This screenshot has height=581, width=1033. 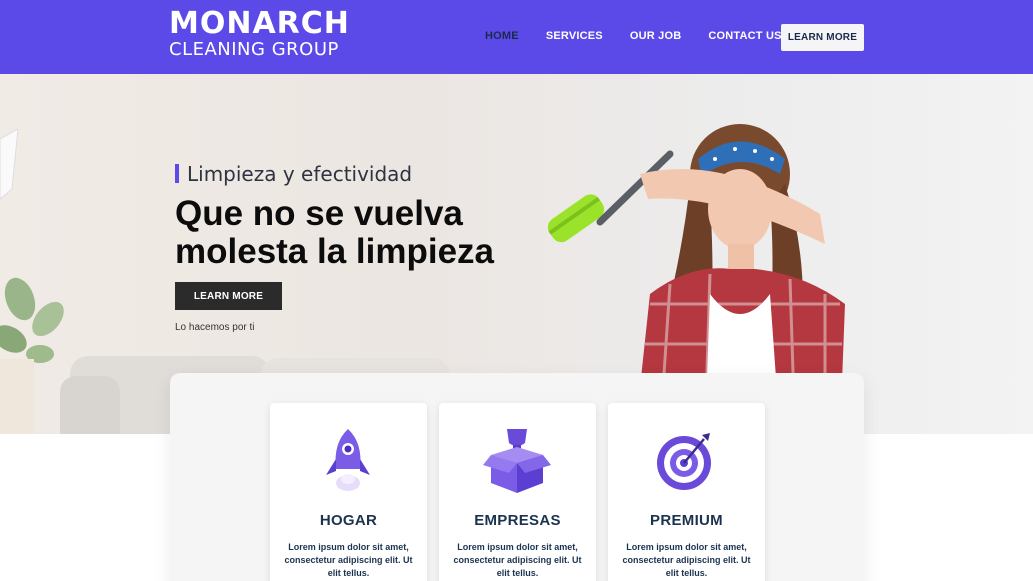 I want to click on card-title: PREMIUM, so click(x=686, y=520).